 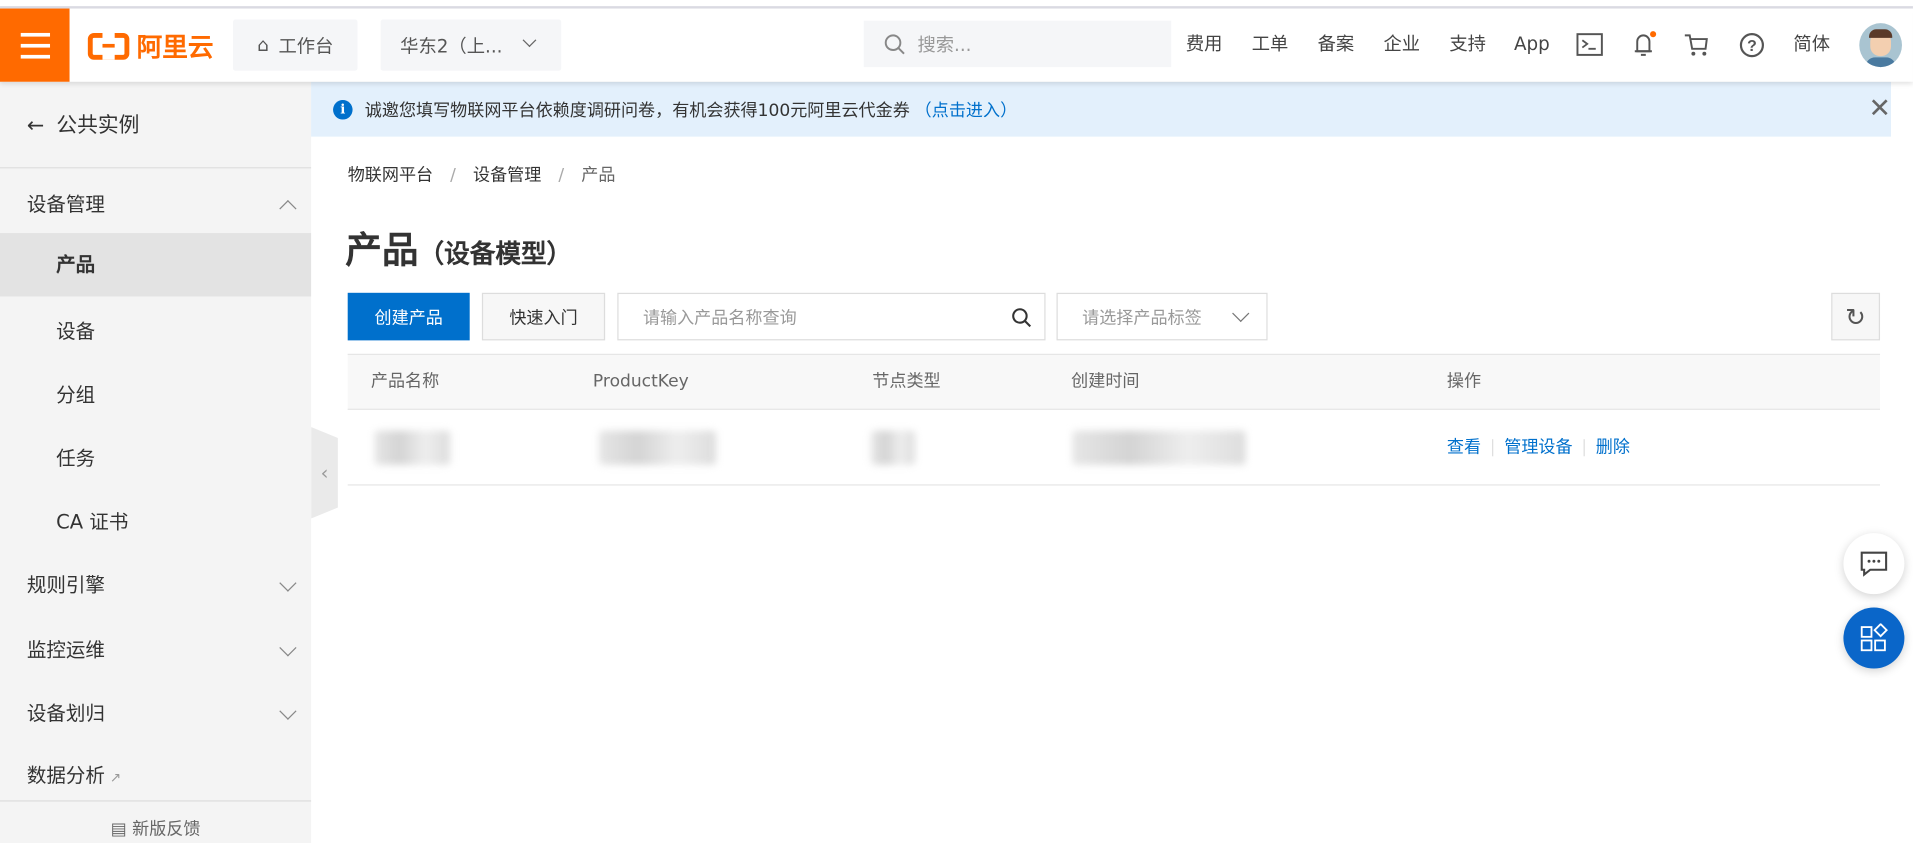 I want to click on table-header: 产品名称 ProductKey 节点类型 创建时间 操作, so click(x=1114, y=381).